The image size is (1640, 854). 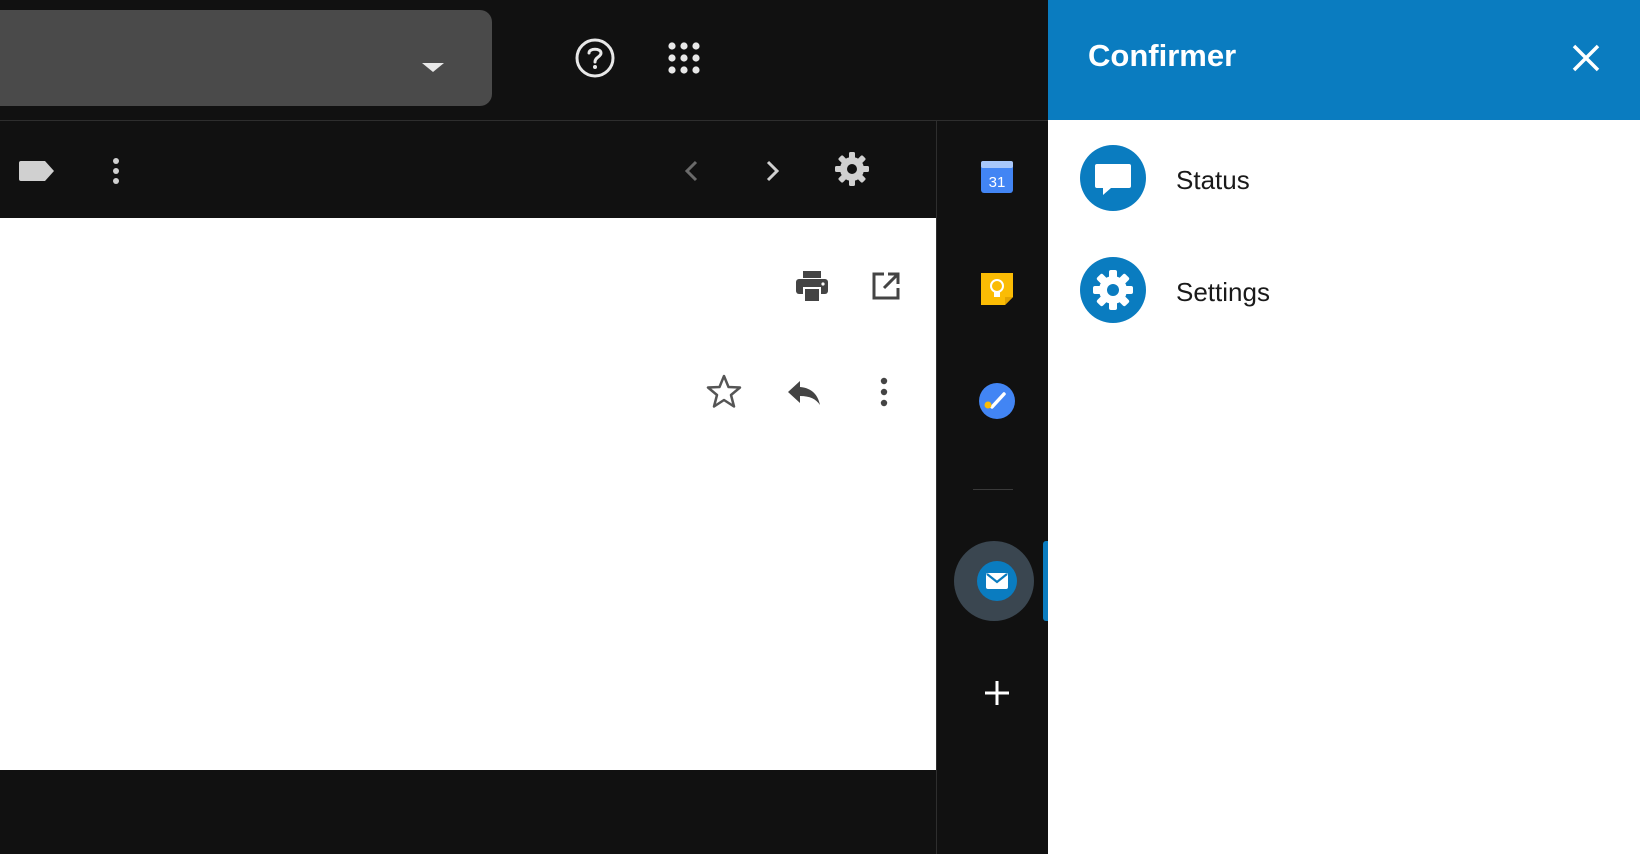 I want to click on rail-divider, so click(x=993, y=489).